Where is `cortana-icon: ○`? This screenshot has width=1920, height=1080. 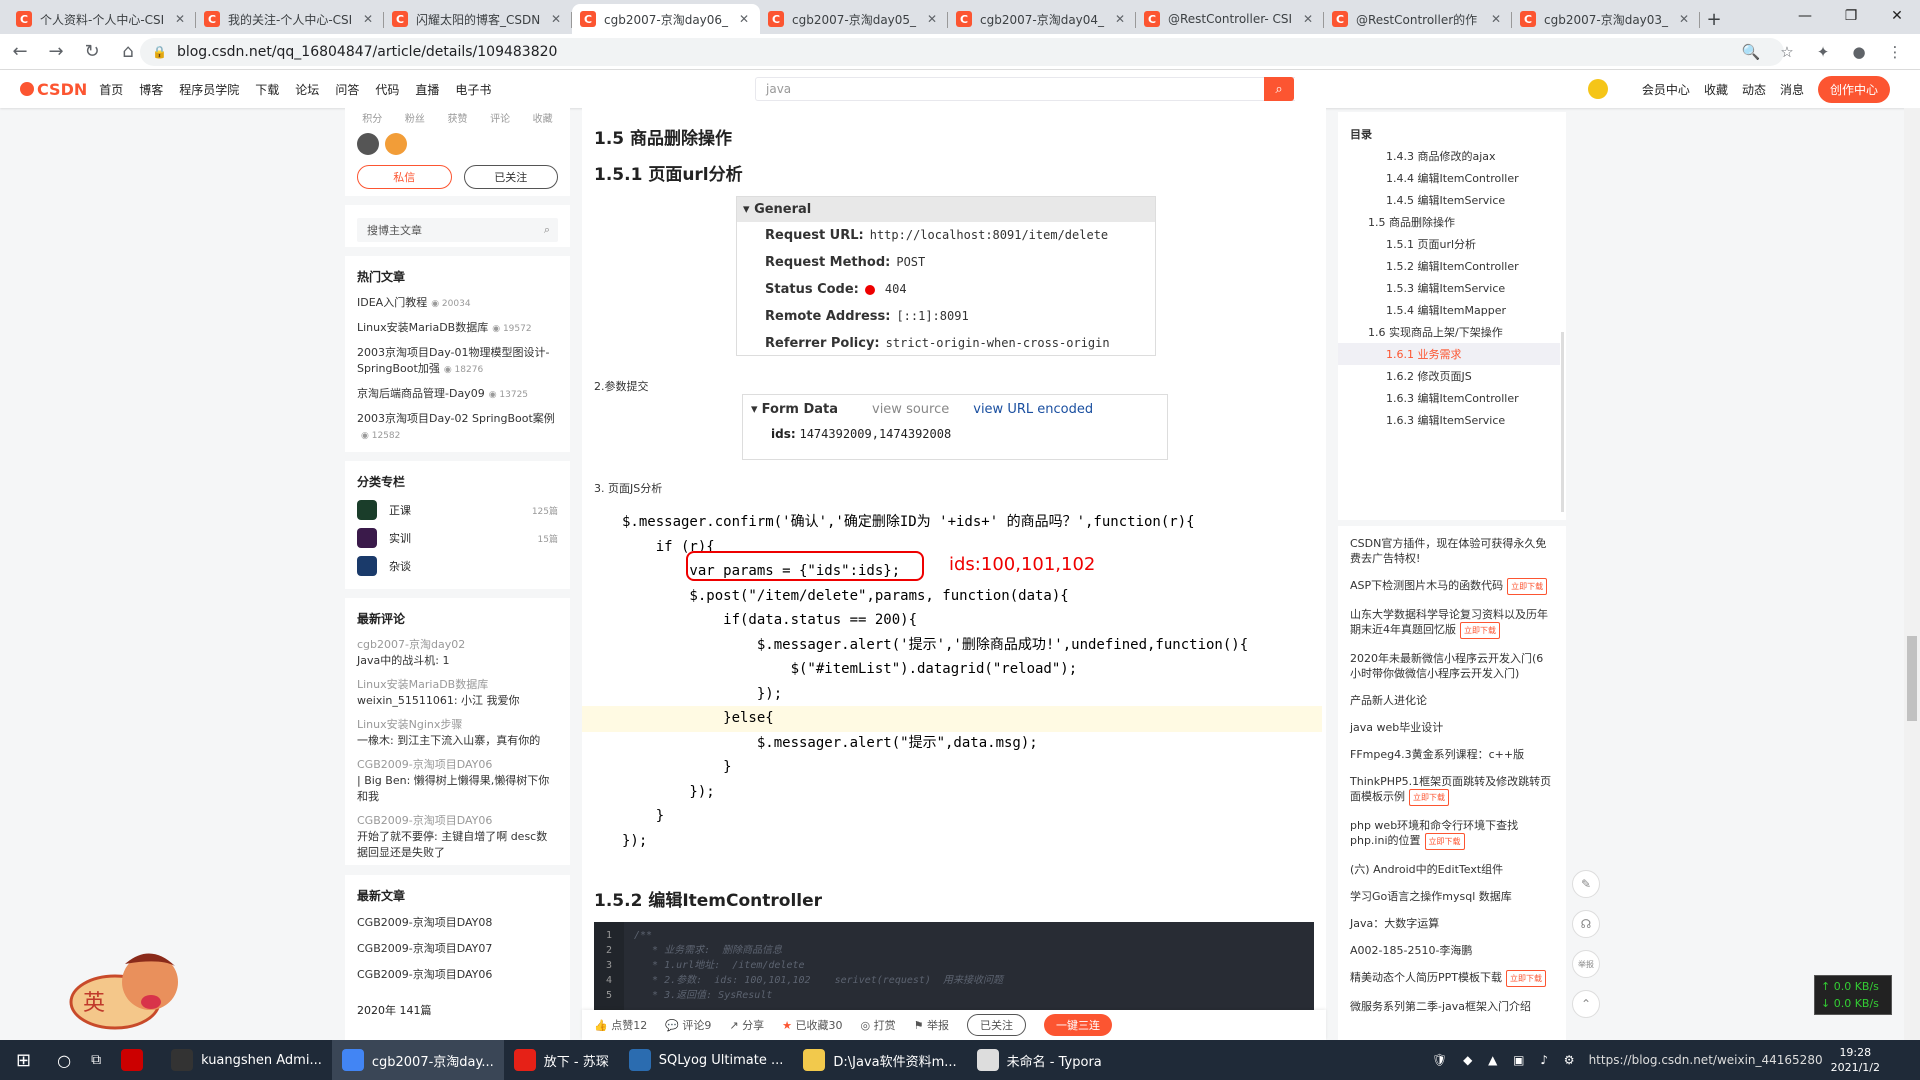 cortana-icon: ○ is located at coordinates (64, 1060).